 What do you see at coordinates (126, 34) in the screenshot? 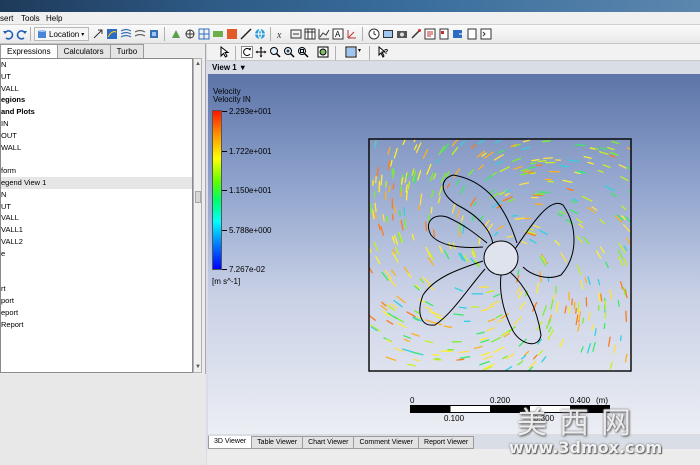
I see `contour-icon` at bounding box center [126, 34].